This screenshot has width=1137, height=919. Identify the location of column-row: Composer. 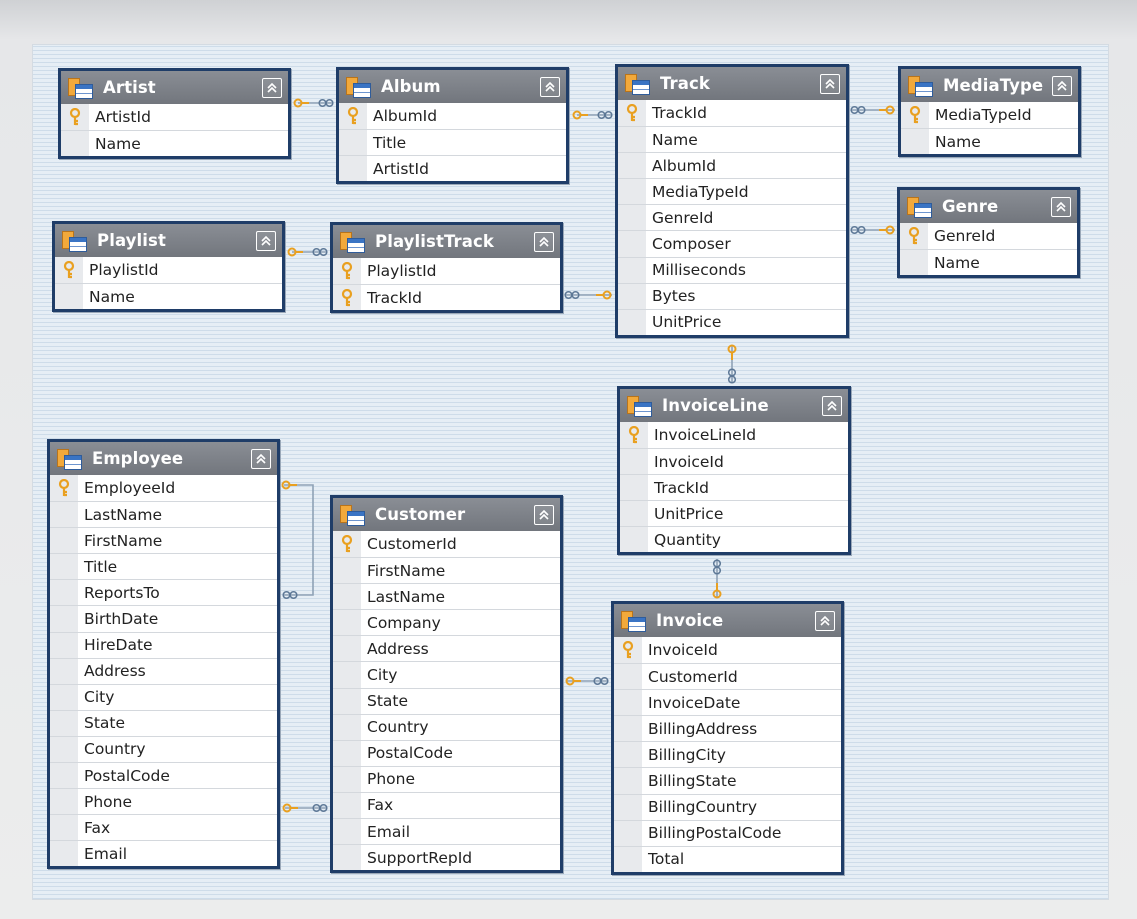
(732, 243).